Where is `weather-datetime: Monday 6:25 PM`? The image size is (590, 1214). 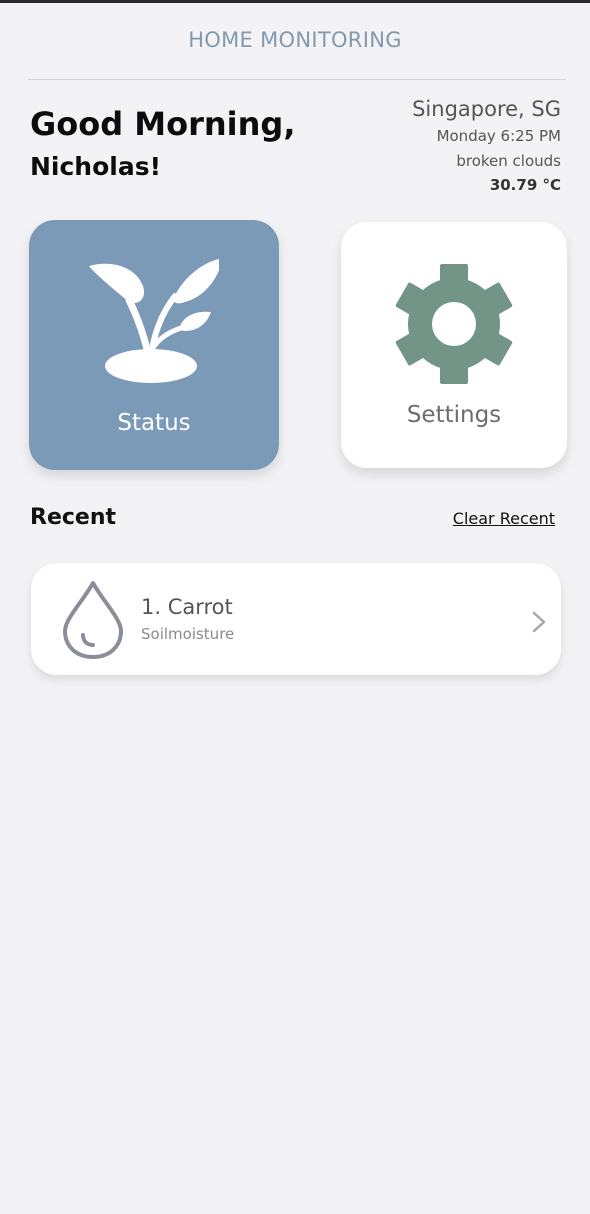 weather-datetime: Monday 6:25 PM is located at coordinates (498, 136).